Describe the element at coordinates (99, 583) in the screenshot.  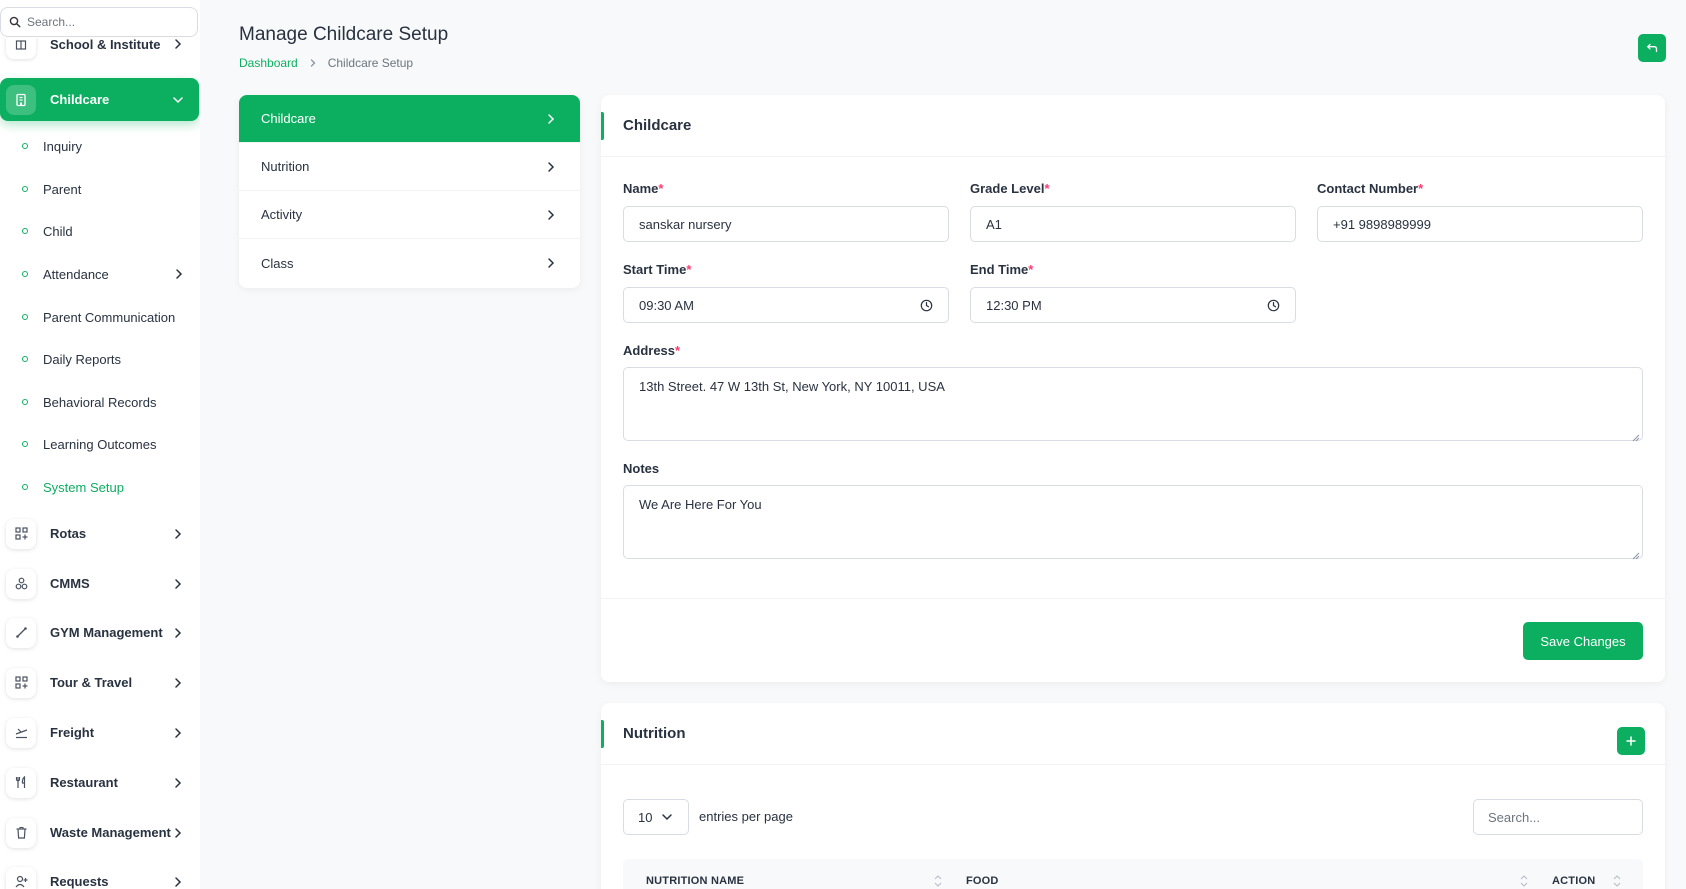
I see `sidebar-item-cmms: CMMS` at that location.